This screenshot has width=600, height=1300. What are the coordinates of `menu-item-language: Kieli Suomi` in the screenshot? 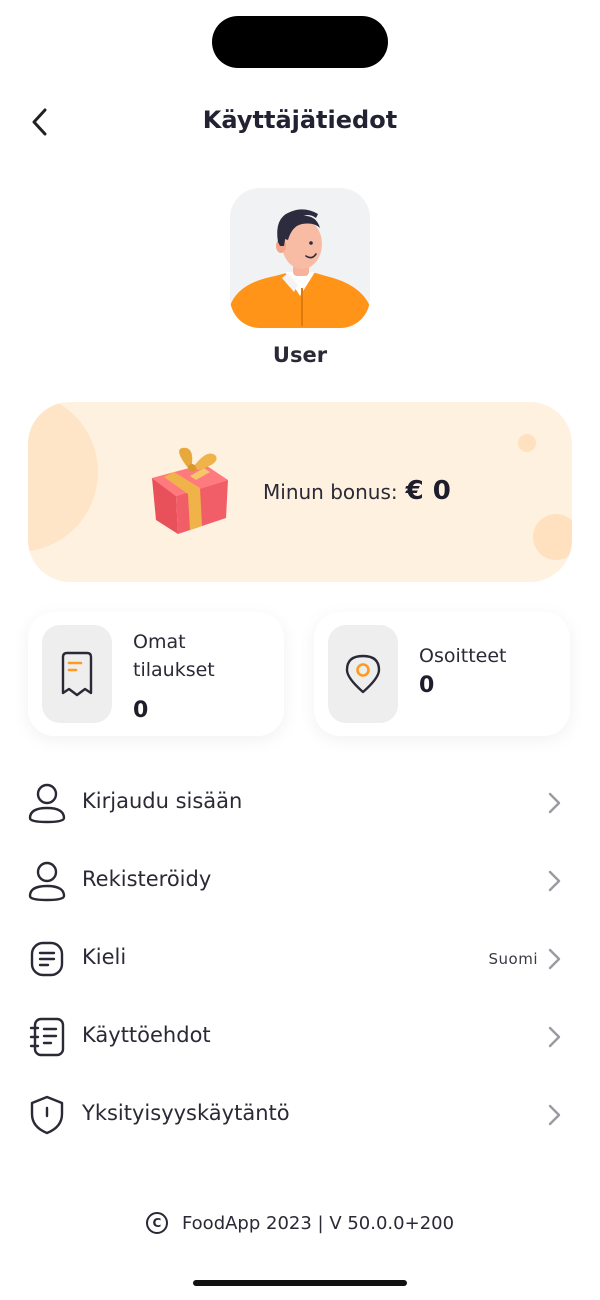 It's located at (300, 959).